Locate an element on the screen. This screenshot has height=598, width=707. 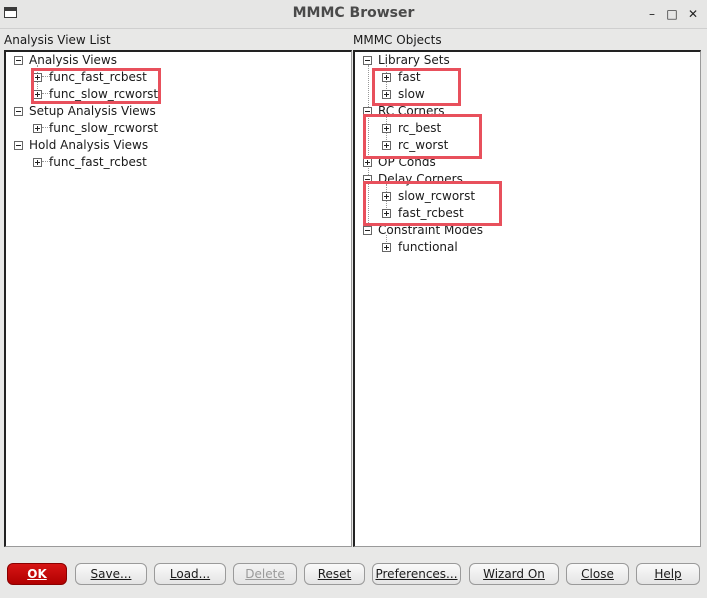
close-button: Close is located at coordinates (597, 574).